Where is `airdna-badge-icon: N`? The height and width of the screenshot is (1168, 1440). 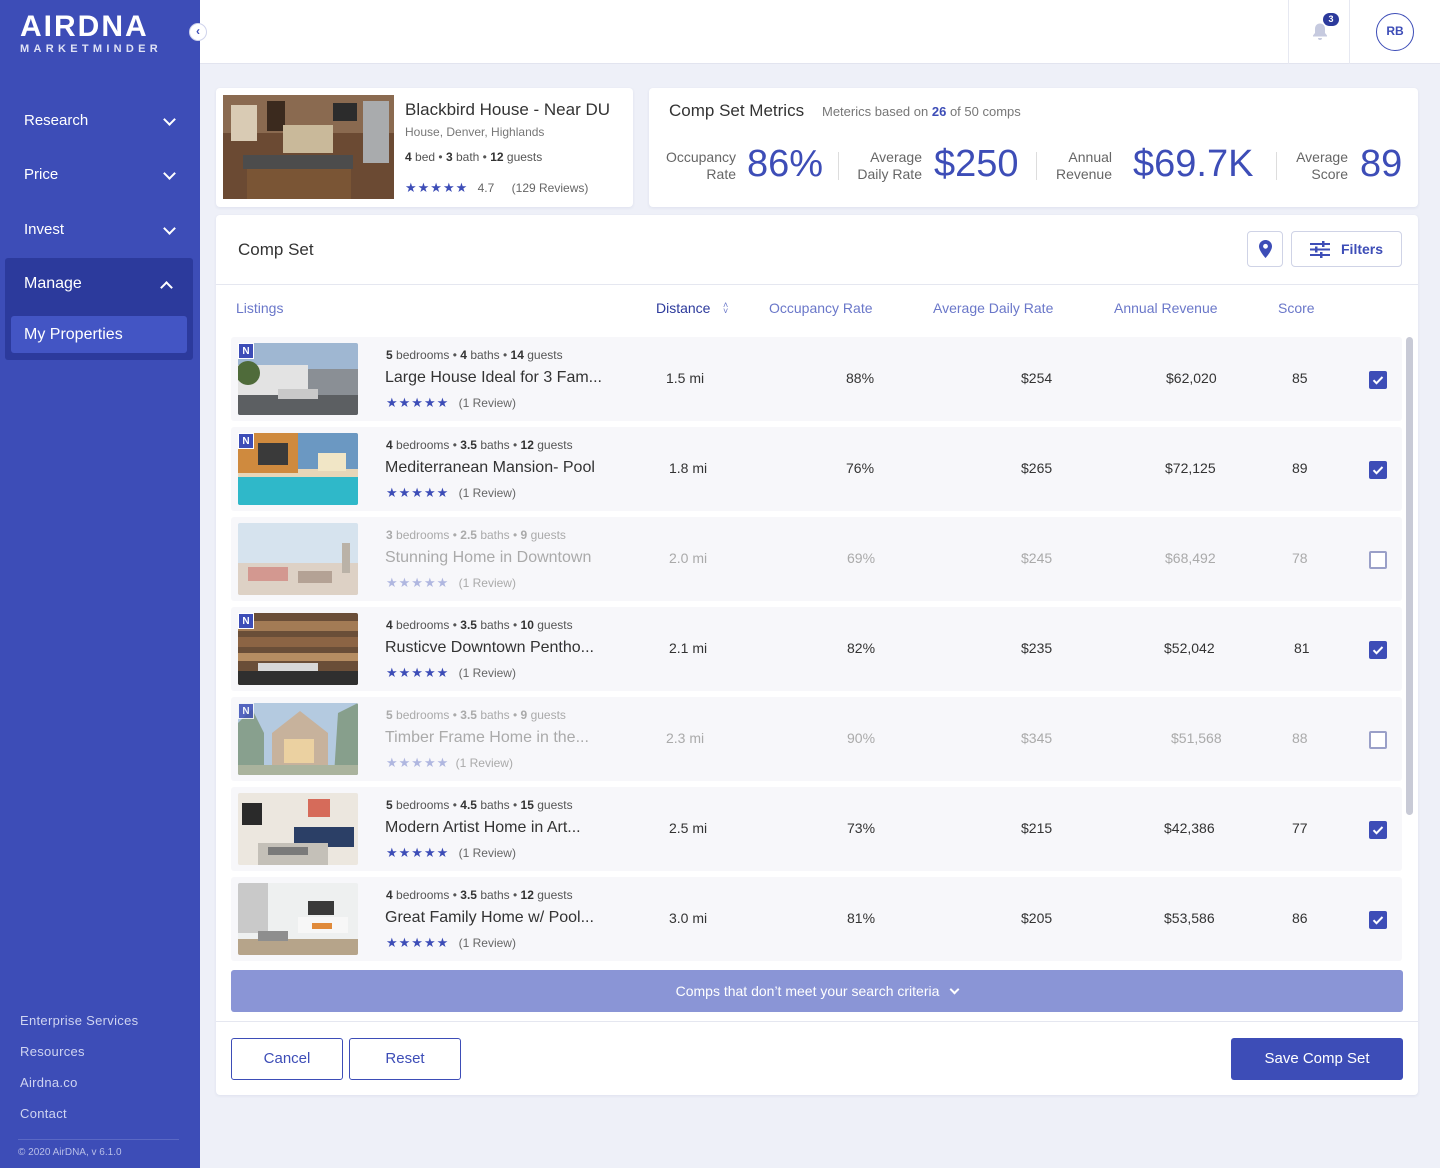 airdna-badge-icon: N is located at coordinates (246, 711).